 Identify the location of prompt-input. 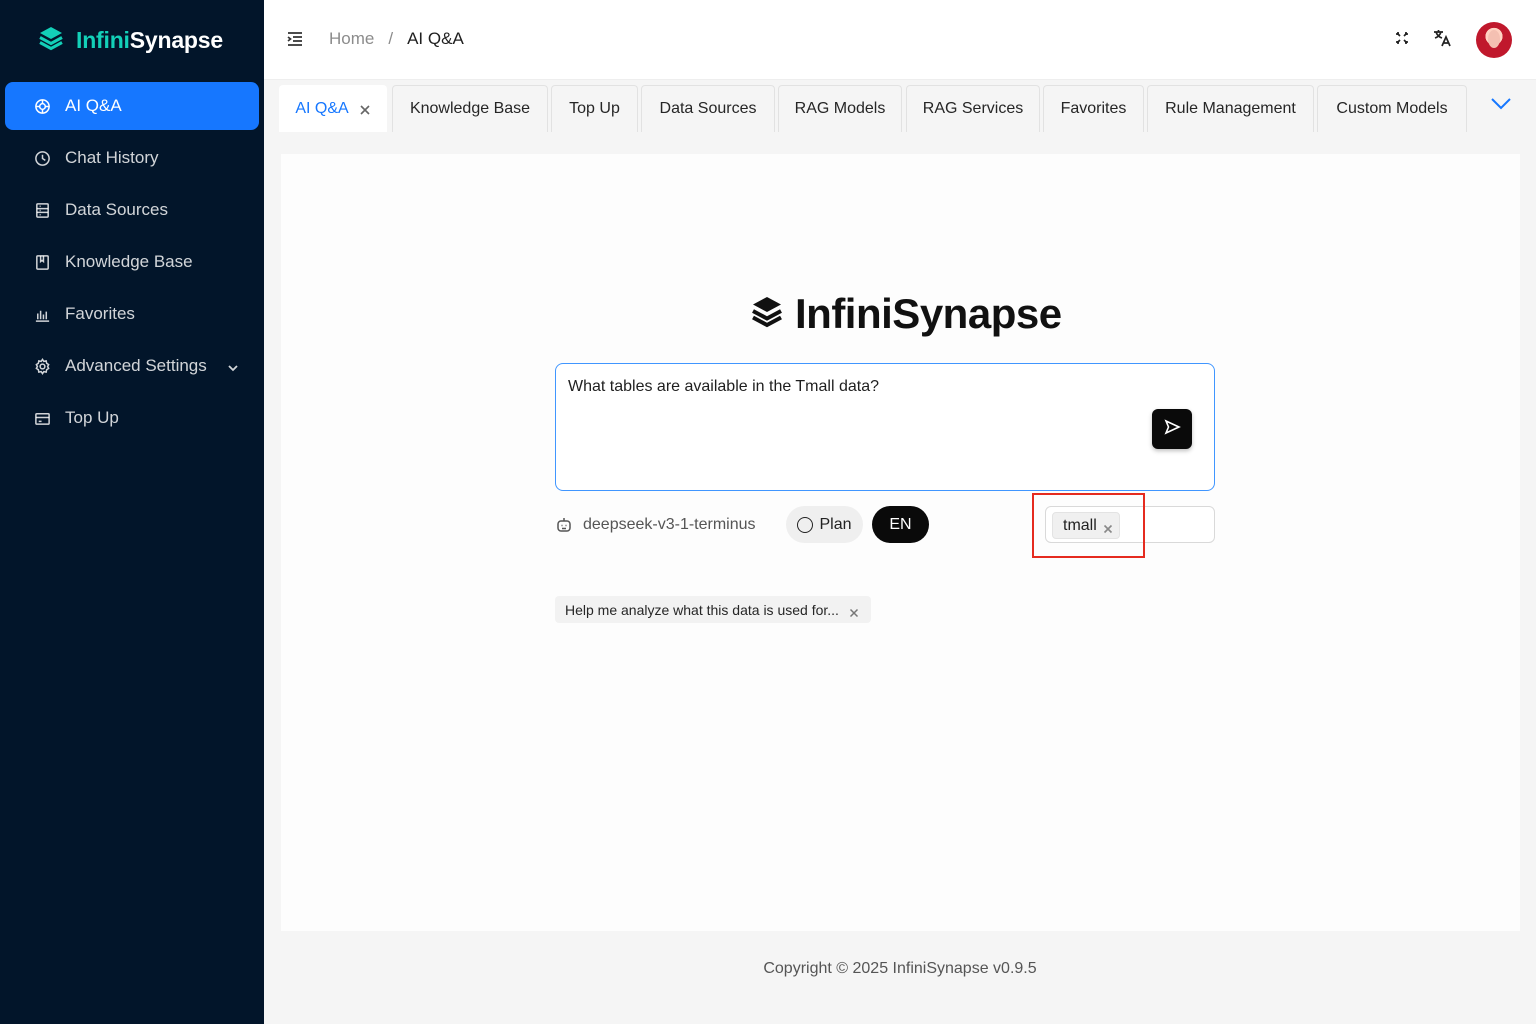
(848, 387).